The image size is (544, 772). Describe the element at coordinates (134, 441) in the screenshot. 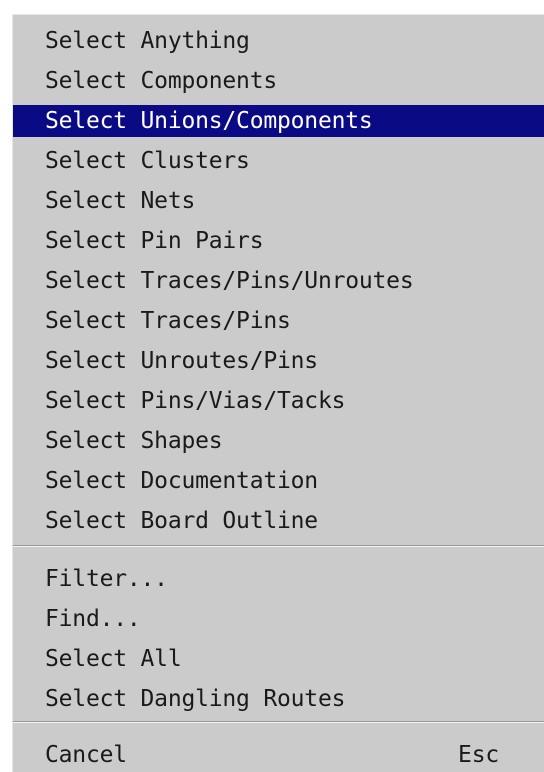

I see `menu-item-label: Select Shapes` at that location.